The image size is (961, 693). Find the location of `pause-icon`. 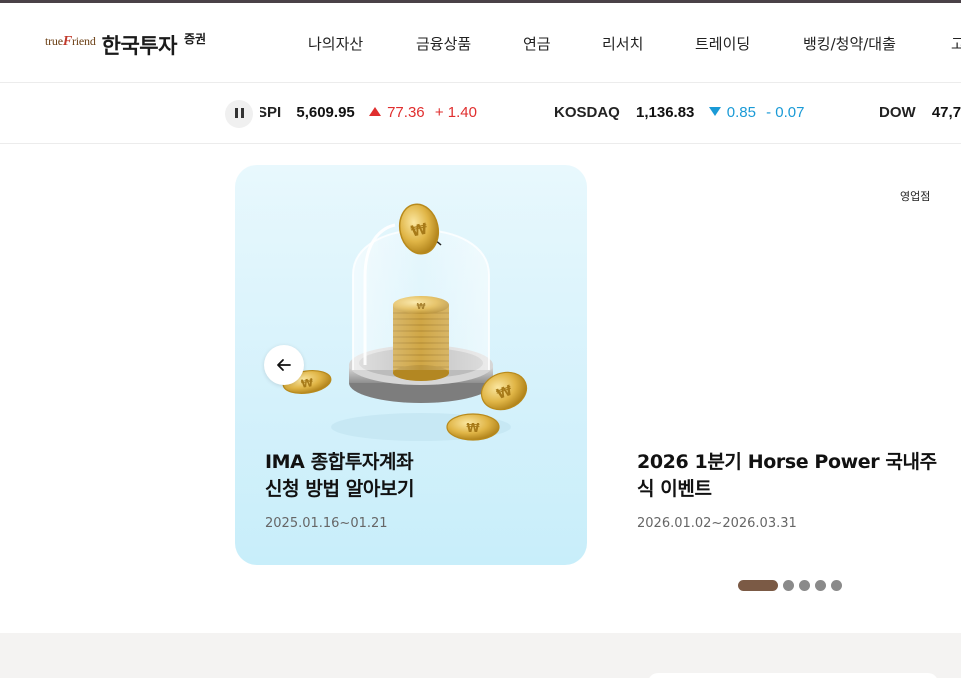

pause-icon is located at coordinates (239, 114).